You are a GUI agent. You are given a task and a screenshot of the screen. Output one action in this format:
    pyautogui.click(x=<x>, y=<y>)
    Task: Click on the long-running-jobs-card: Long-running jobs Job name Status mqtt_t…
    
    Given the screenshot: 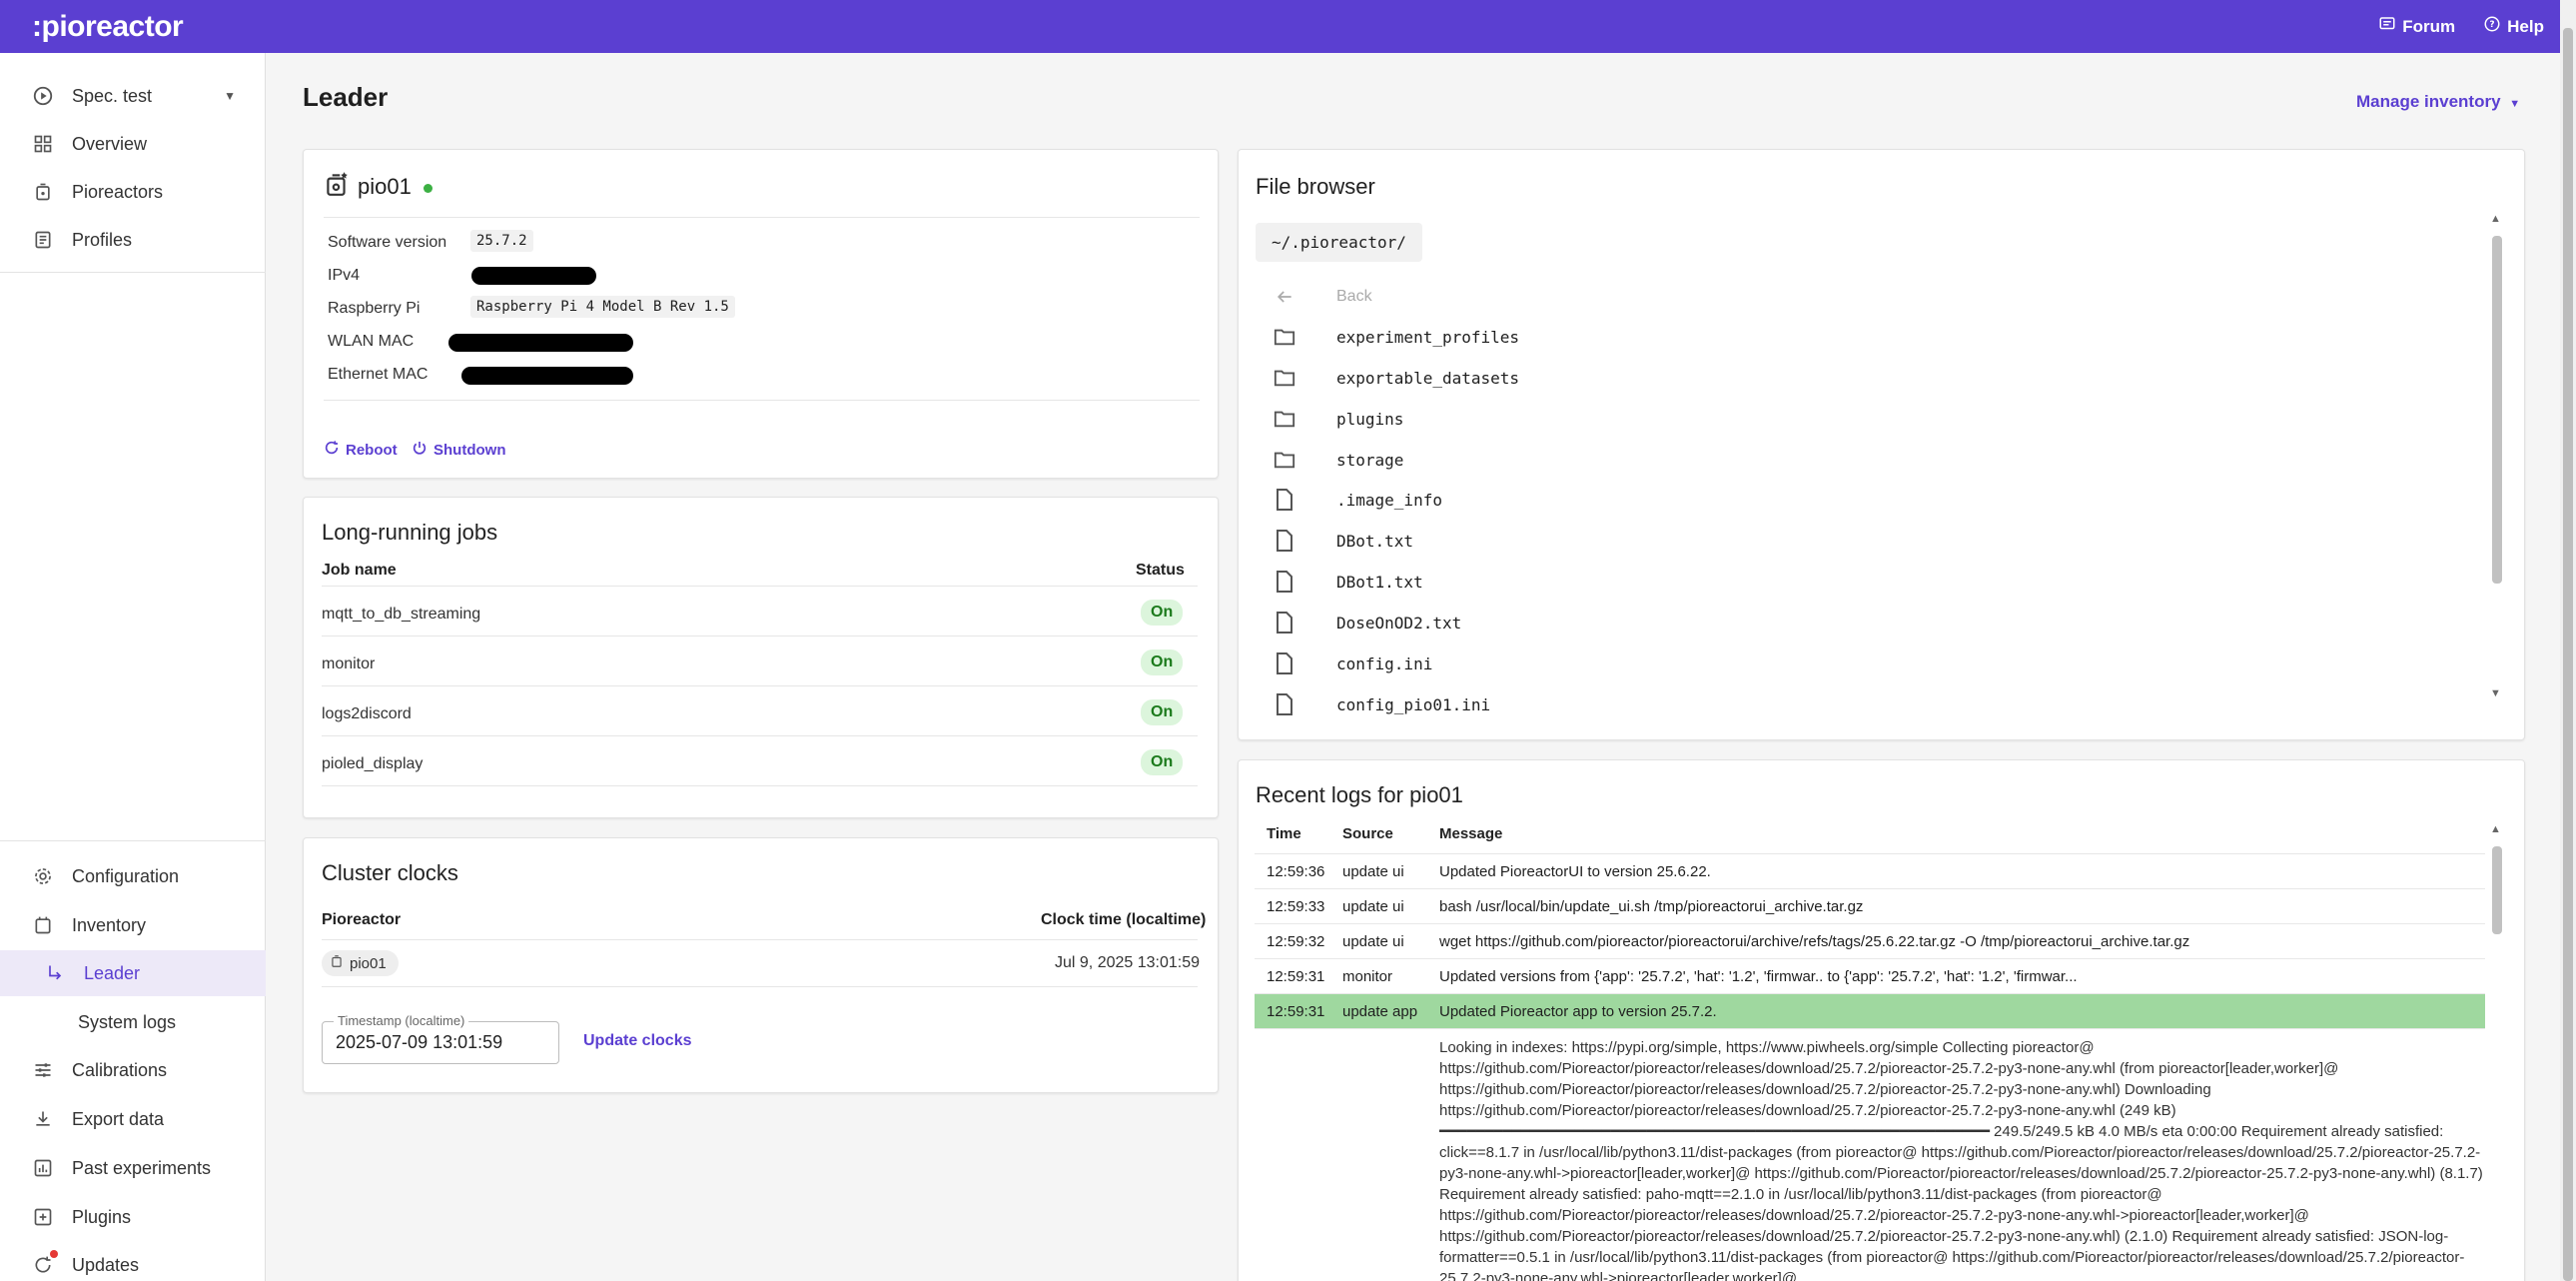 What is the action you would take?
    pyautogui.click(x=761, y=657)
    